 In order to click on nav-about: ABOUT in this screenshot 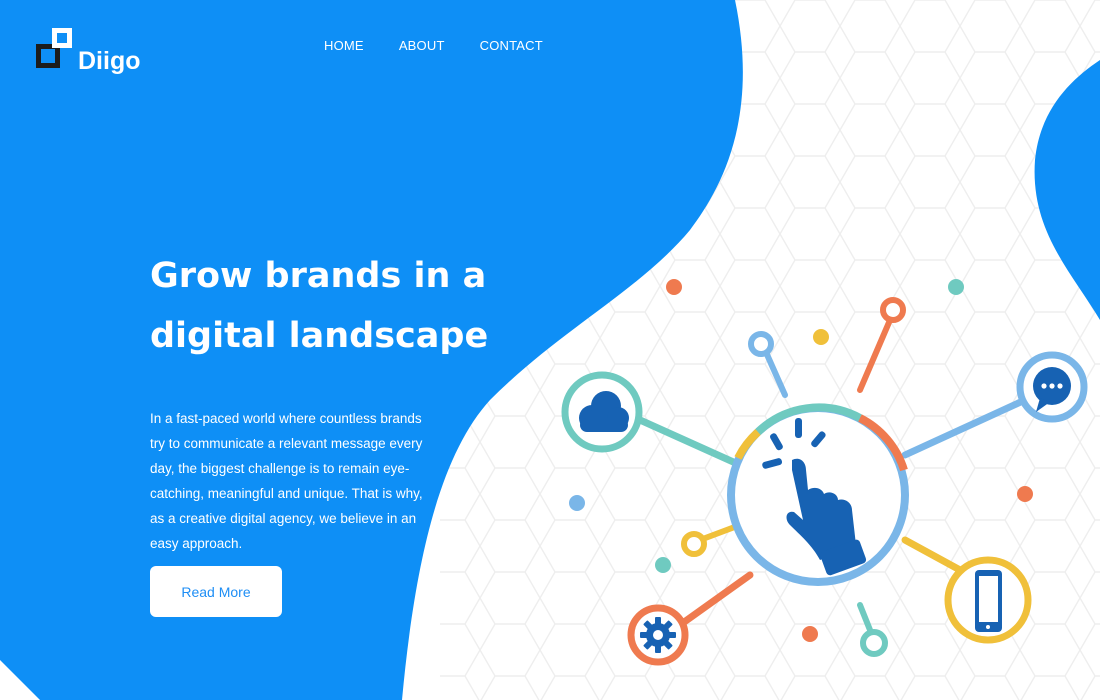, I will do `click(422, 45)`.